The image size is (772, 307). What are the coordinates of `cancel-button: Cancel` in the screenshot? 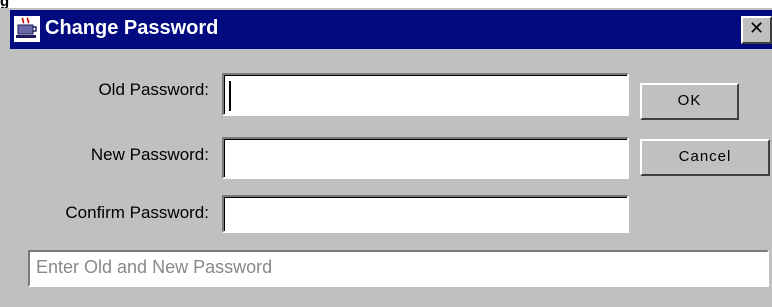 It's located at (705, 157).